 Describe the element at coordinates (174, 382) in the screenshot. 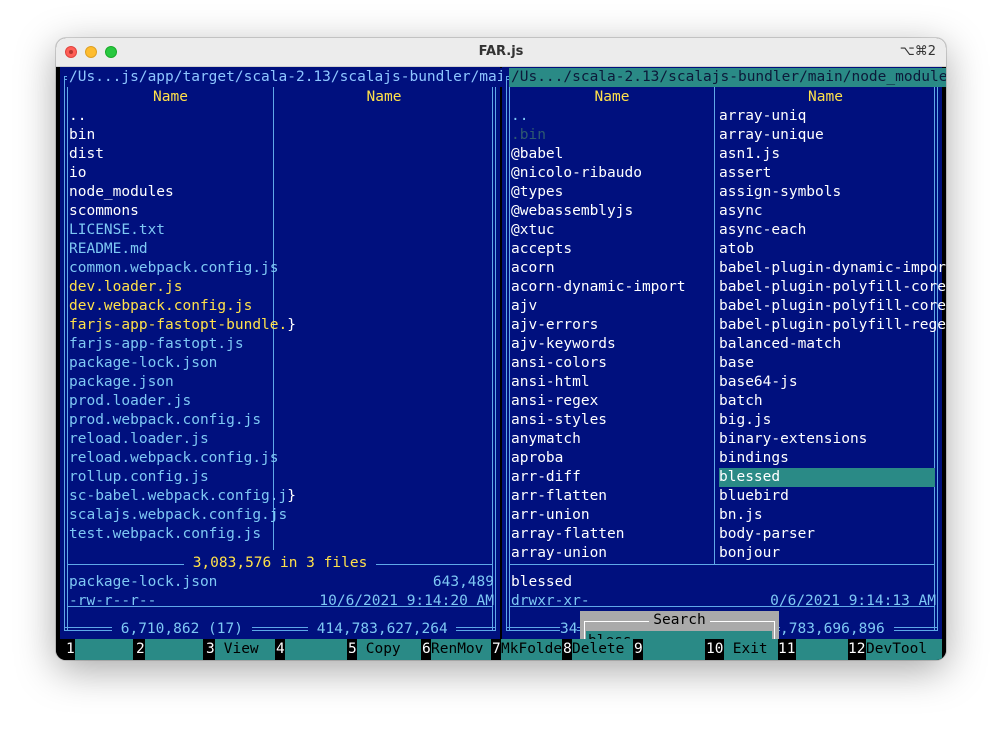

I see `list-item: package.json` at that location.